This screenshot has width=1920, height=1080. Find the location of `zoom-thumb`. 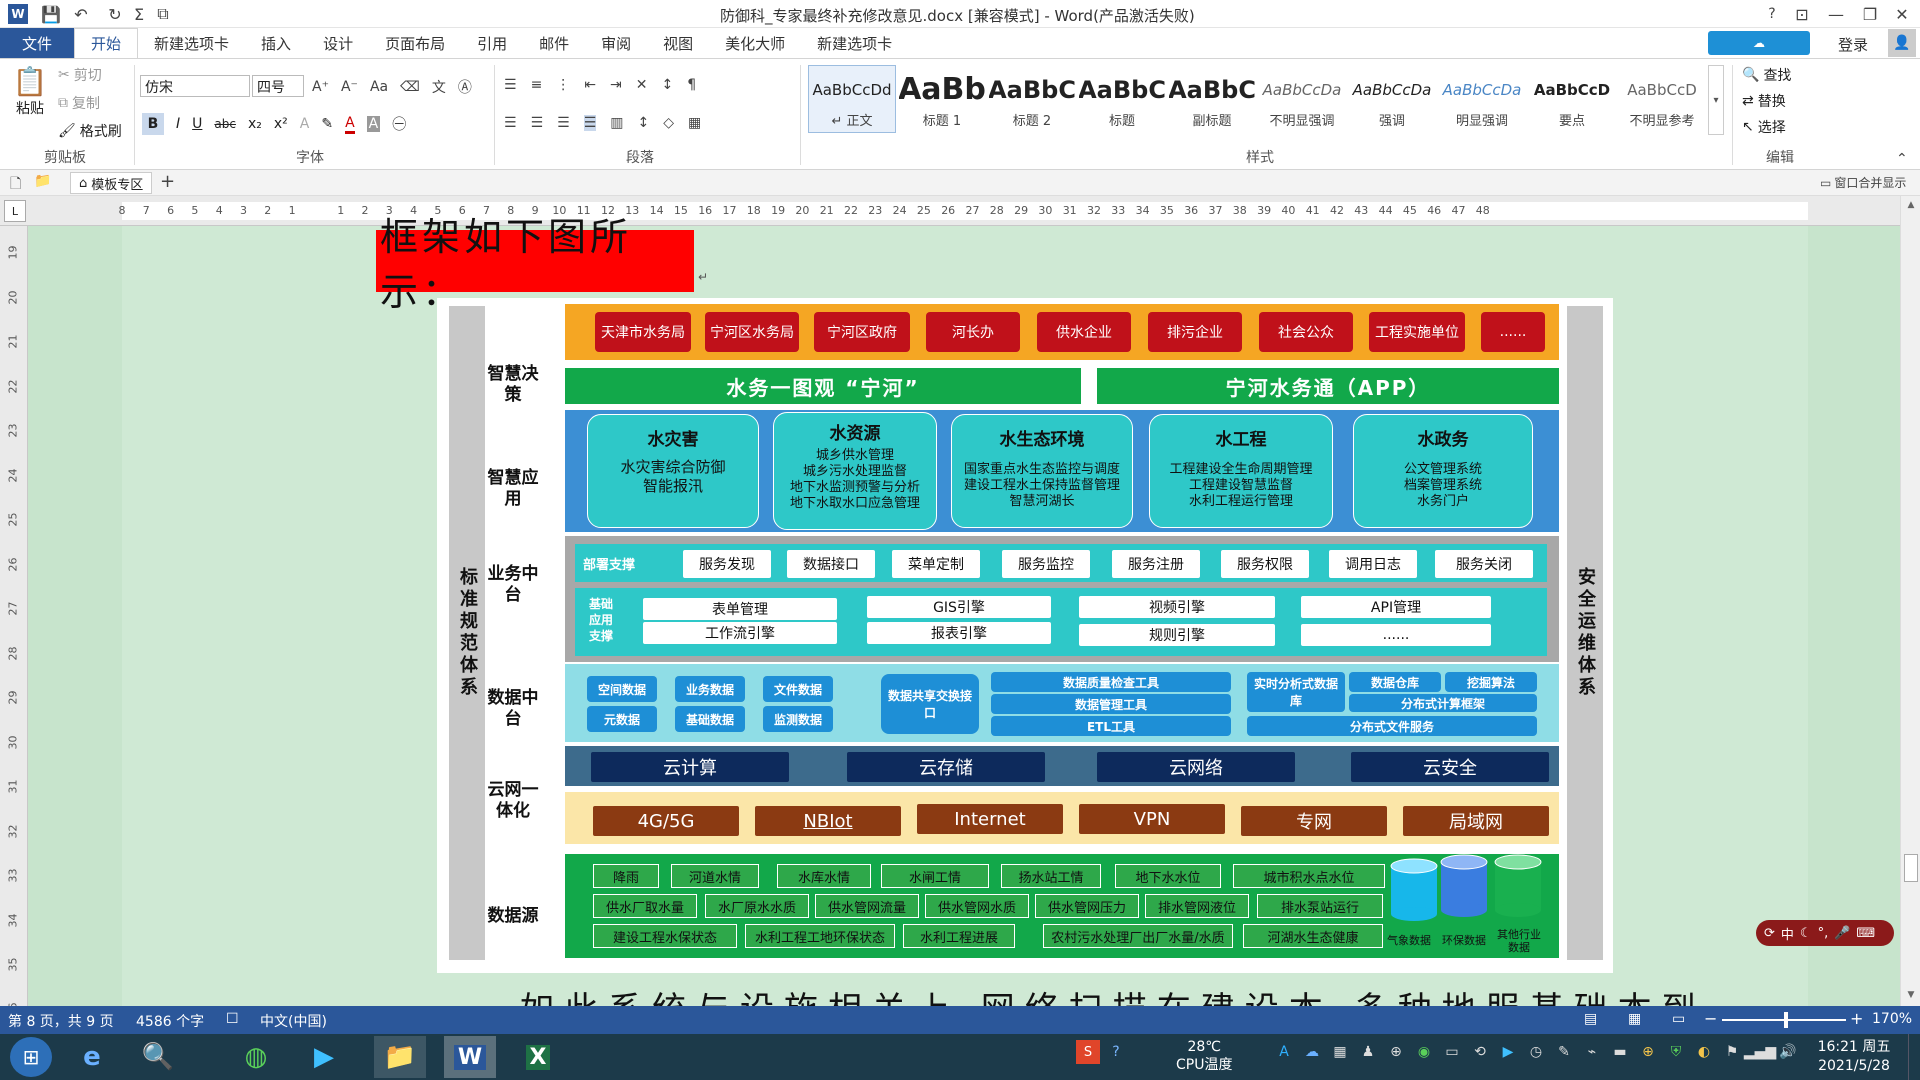

zoom-thumb is located at coordinates (1786, 1020).